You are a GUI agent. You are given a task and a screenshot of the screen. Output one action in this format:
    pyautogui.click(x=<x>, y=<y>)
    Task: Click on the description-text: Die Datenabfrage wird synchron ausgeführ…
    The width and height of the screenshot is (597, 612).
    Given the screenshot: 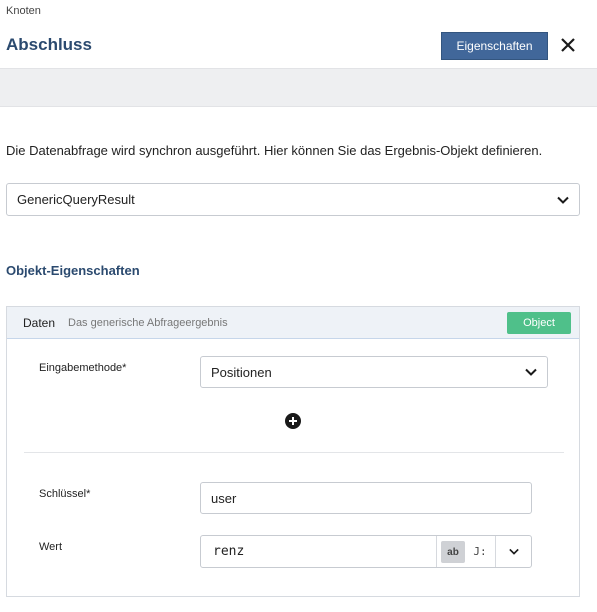 What is the action you would take?
    pyautogui.click(x=274, y=150)
    